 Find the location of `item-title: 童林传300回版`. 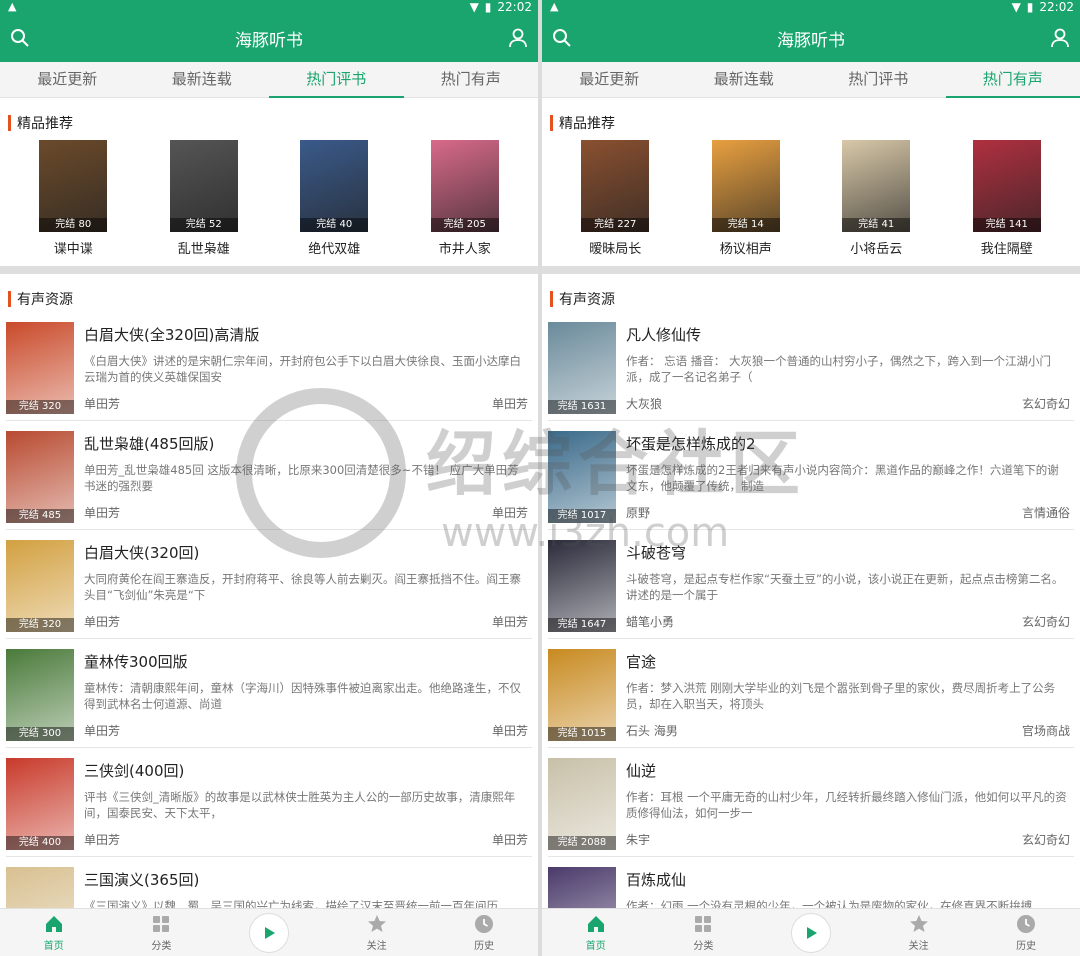

item-title: 童林传300回版 is located at coordinates (306, 661).